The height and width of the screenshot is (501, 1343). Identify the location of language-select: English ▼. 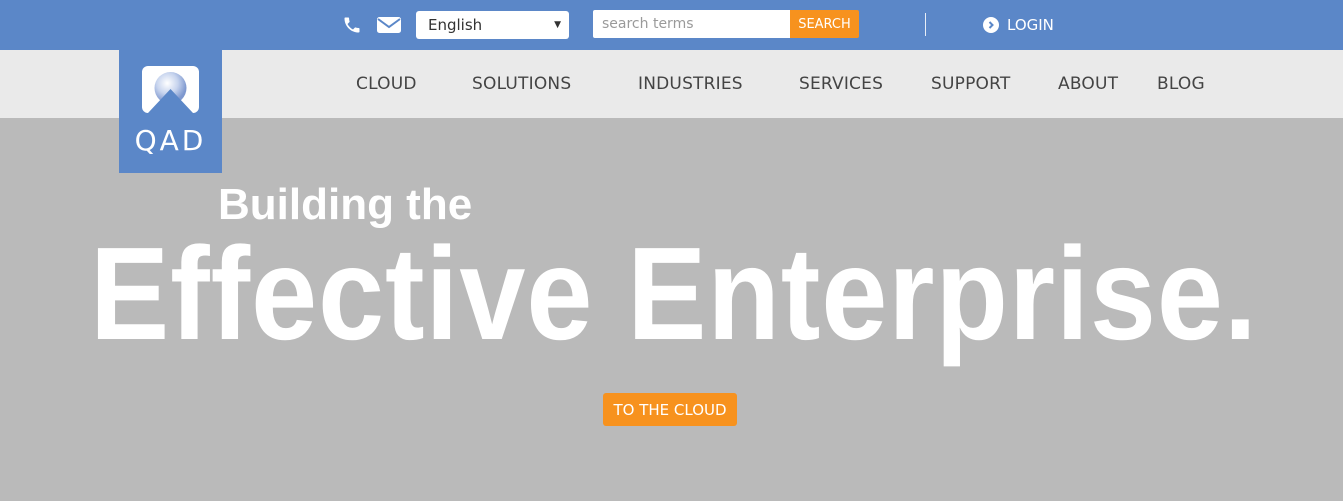
(492, 25).